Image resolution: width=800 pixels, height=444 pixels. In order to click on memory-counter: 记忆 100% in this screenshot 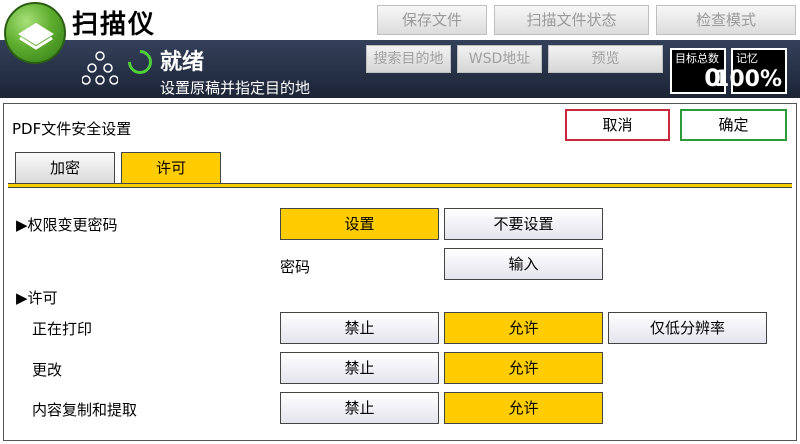, I will do `click(750, 71)`.